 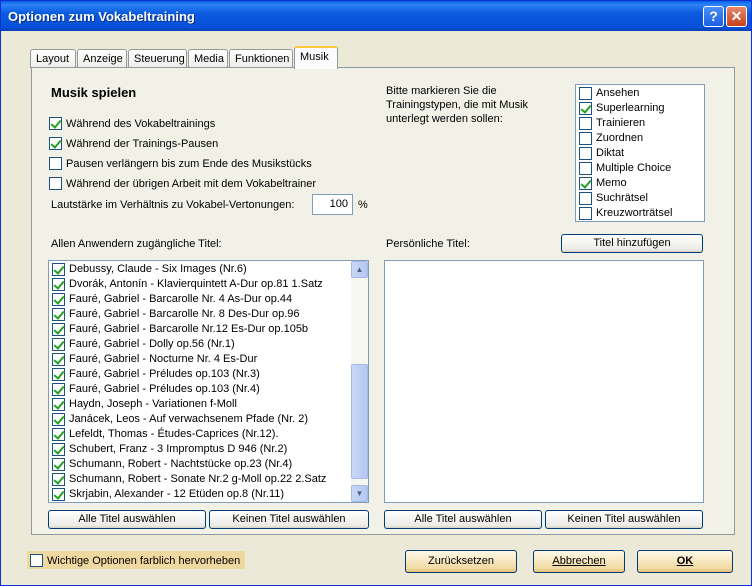 I want to click on list-item: Fauré, Gabriel - Préludes op.103 (Nr.3), so click(x=200, y=374).